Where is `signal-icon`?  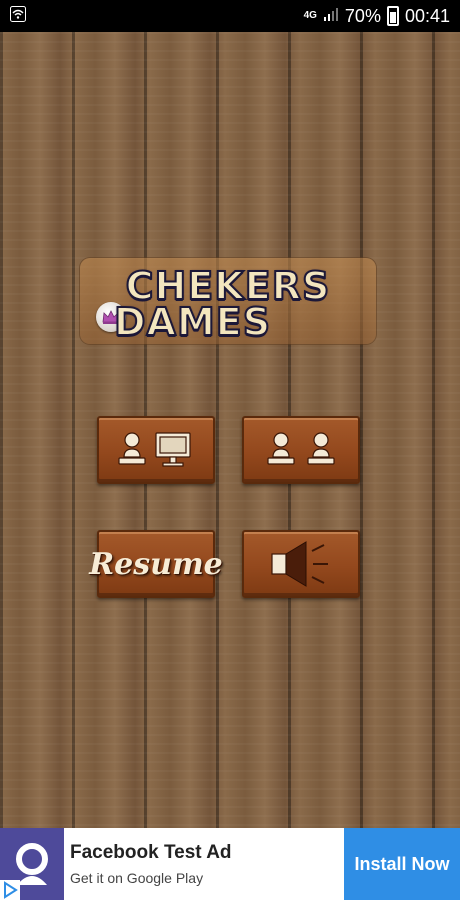
signal-icon is located at coordinates (331, 16).